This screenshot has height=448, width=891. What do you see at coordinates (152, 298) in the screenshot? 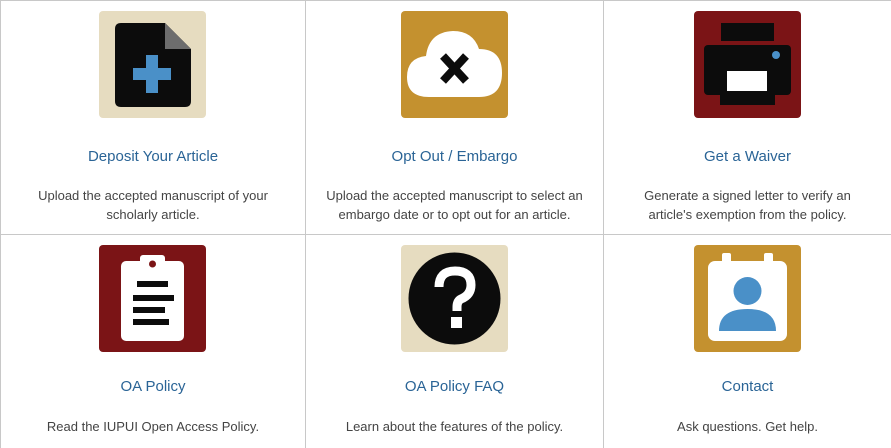
I see `clipboard-icon` at bounding box center [152, 298].